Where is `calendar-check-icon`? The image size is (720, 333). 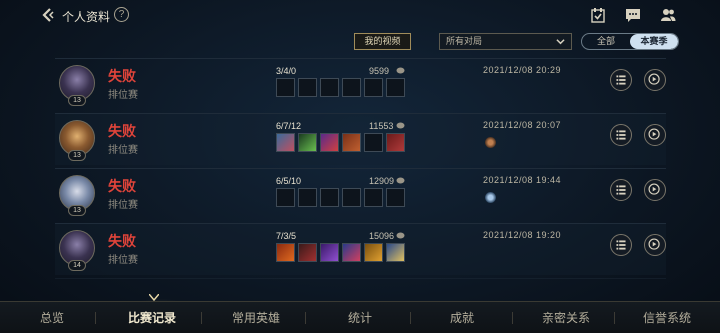 calendar-check-icon is located at coordinates (598, 15).